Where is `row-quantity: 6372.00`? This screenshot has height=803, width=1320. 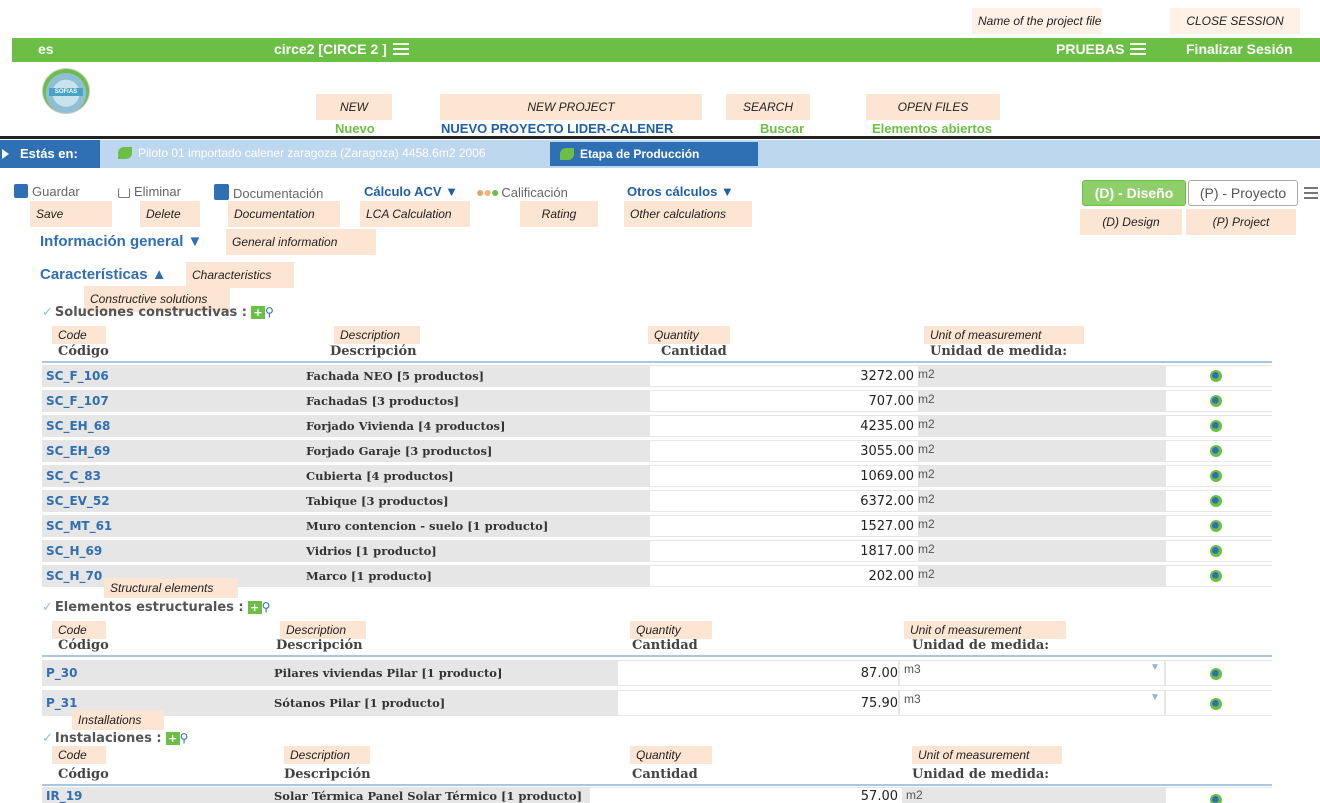 row-quantity: 6372.00 is located at coordinates (887, 501).